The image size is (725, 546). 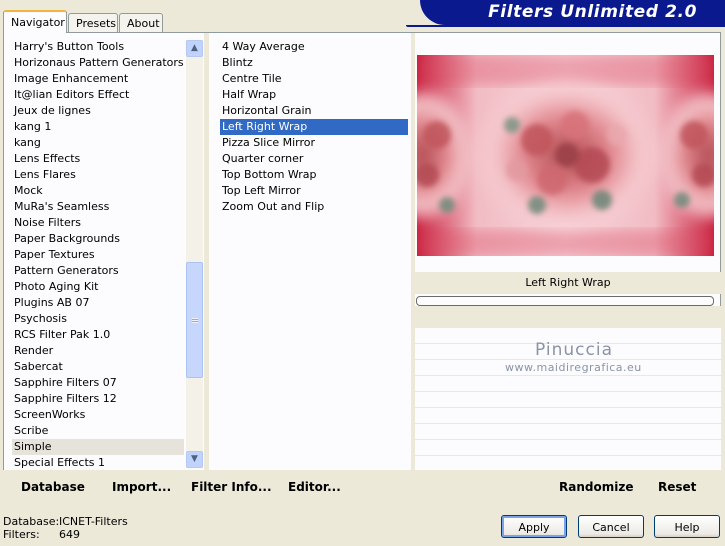 I want to click on scroll-down-button: ▼, so click(x=194, y=459).